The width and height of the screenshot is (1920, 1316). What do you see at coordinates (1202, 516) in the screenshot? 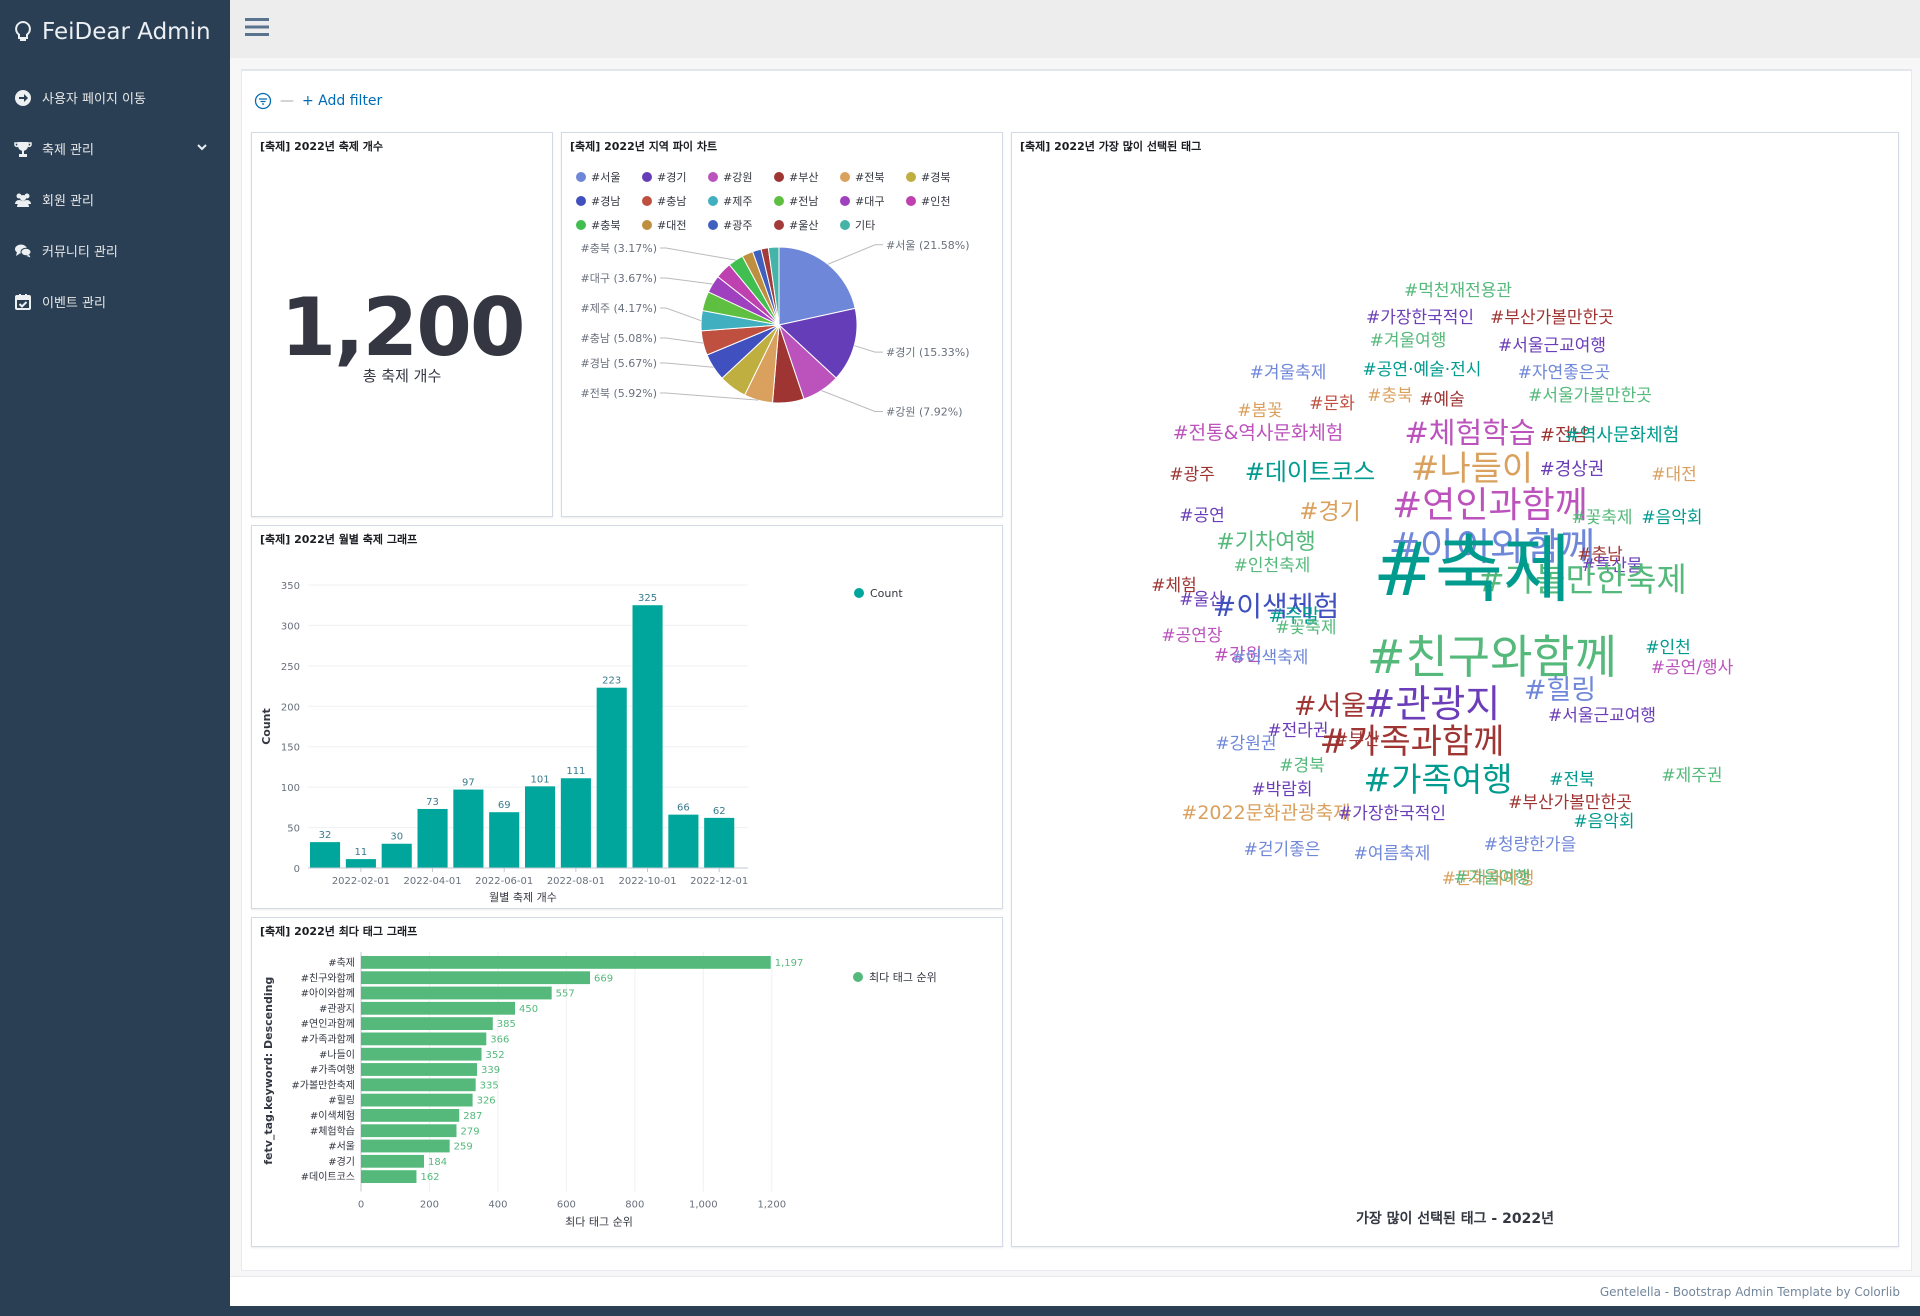
I see `tag-word: #공연` at bounding box center [1202, 516].